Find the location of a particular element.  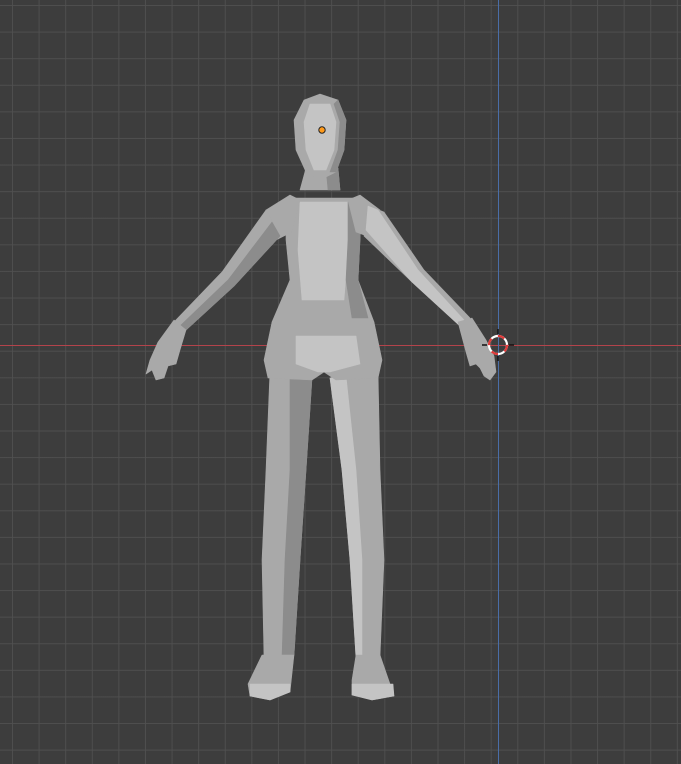

left-arm is located at coordinates (227, 270).